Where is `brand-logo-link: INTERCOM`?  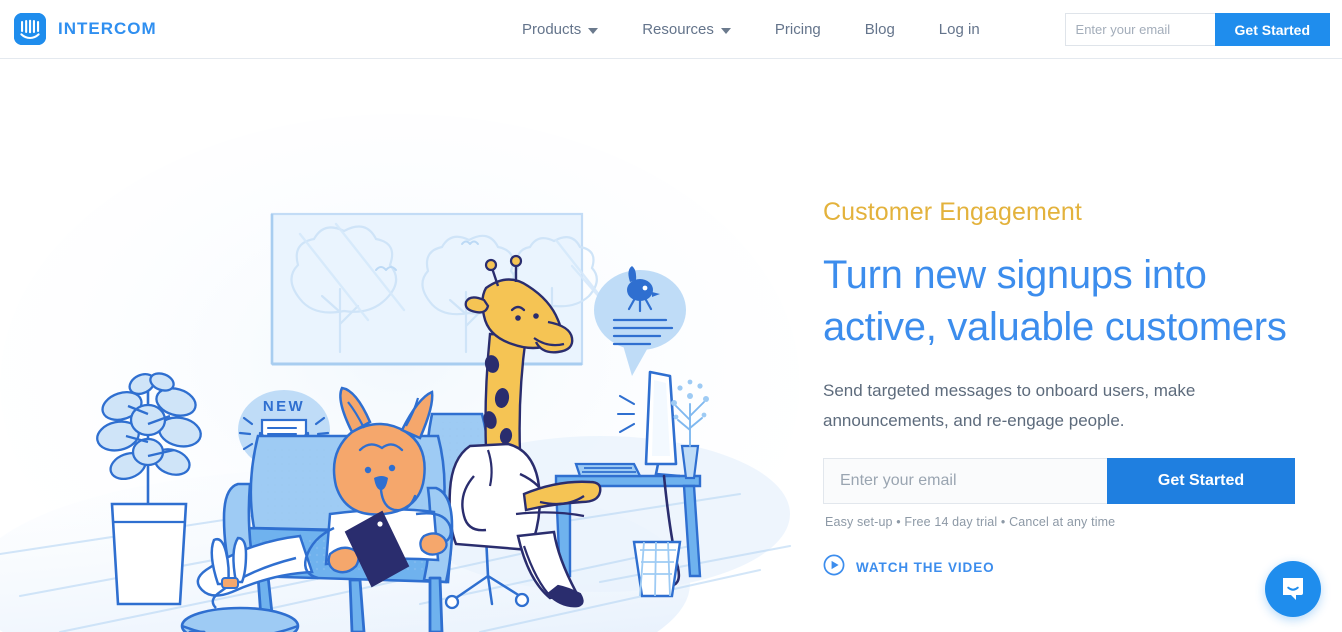 brand-logo-link: INTERCOM is located at coordinates (85, 29).